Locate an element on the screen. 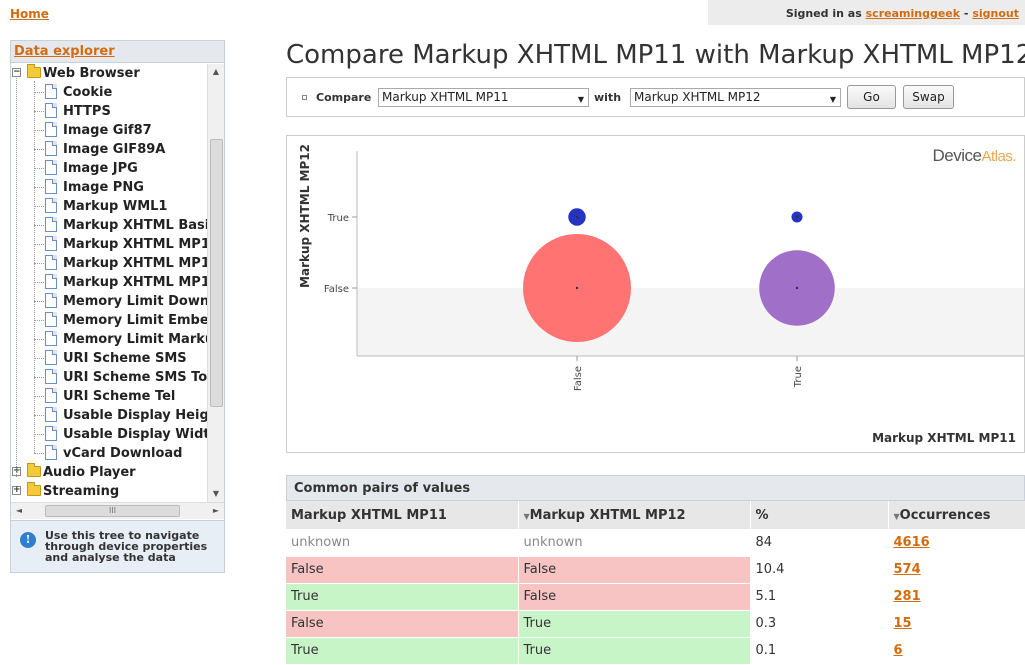  x-tick-label: True is located at coordinates (798, 377).